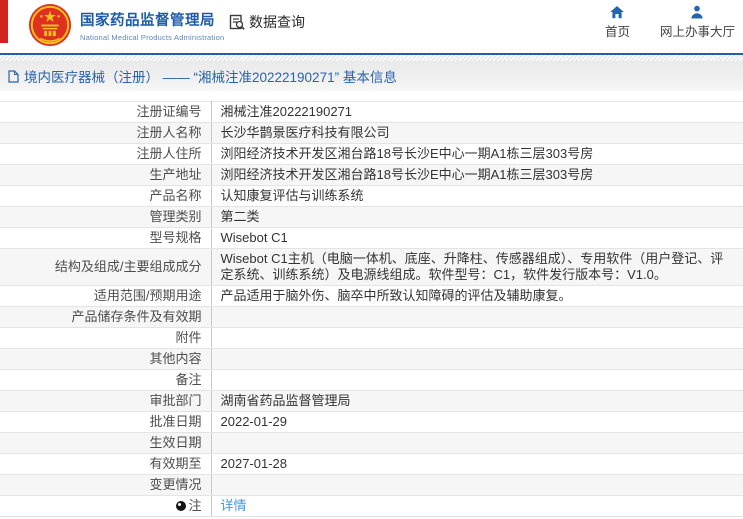  I want to click on table-row: 产品储存条件及有效期, so click(371, 317).